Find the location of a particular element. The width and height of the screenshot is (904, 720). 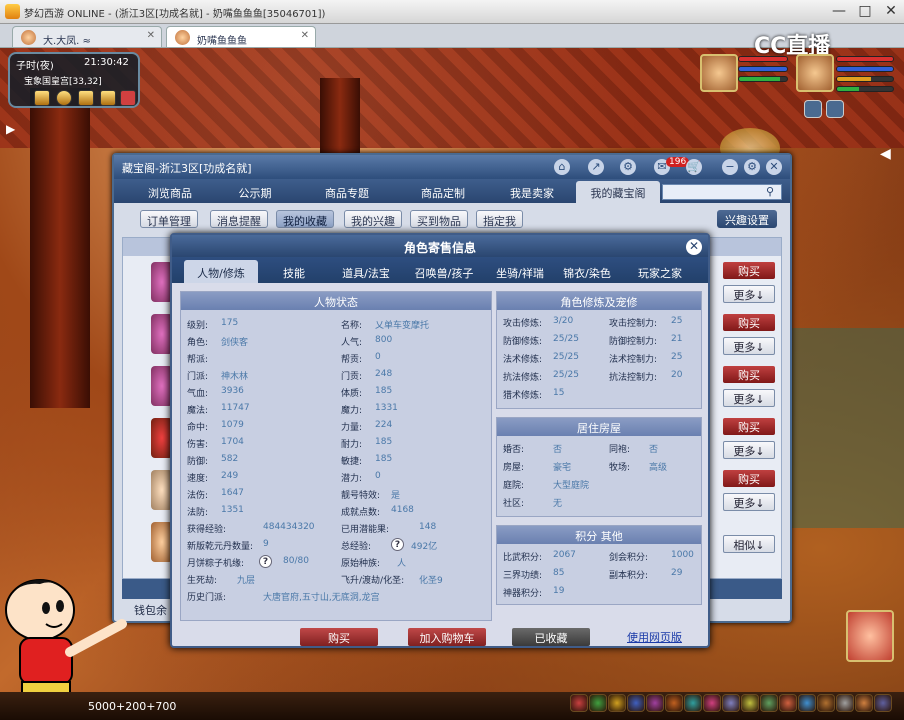

order-management-button: 订单管理 is located at coordinates (169, 219).